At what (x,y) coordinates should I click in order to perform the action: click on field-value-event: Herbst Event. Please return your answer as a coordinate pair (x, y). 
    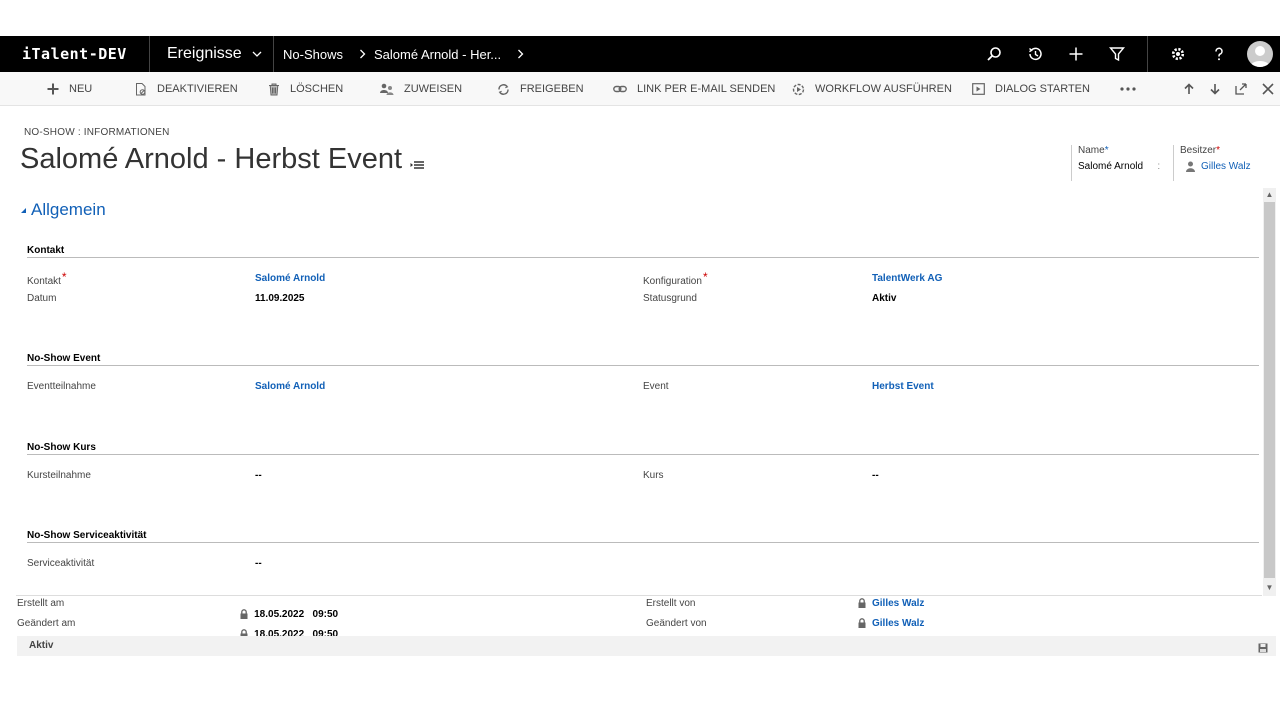
    Looking at the image, I should click on (903, 386).